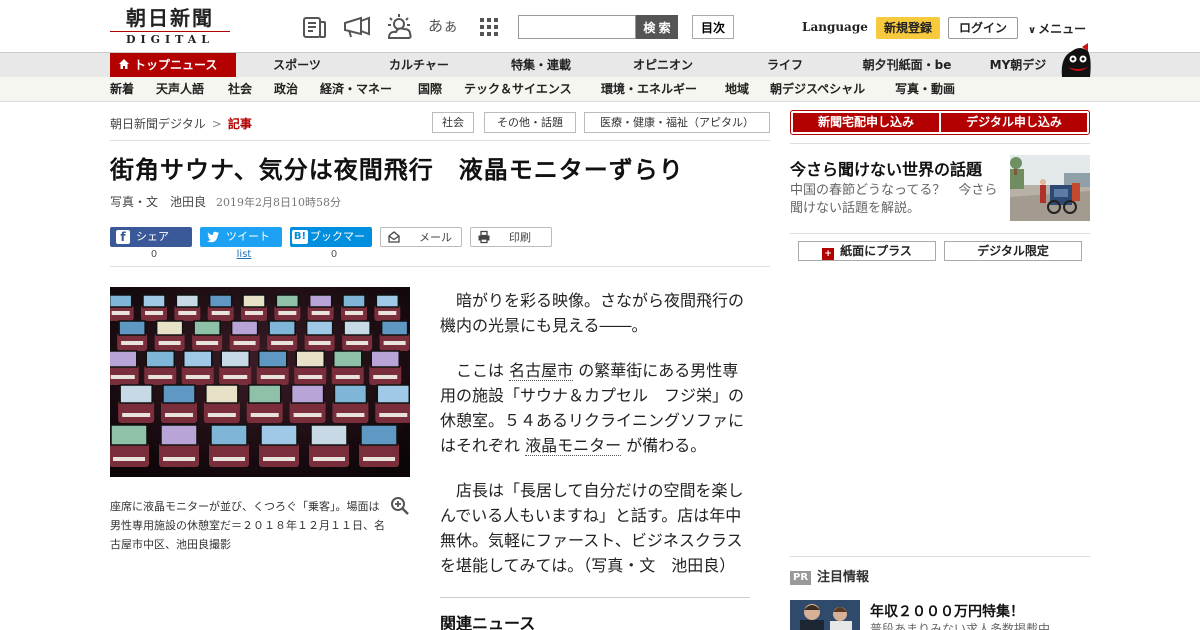 This screenshot has width=1200, height=630. Describe the element at coordinates (357, 27) in the screenshot. I see `megaphone-icon` at that location.